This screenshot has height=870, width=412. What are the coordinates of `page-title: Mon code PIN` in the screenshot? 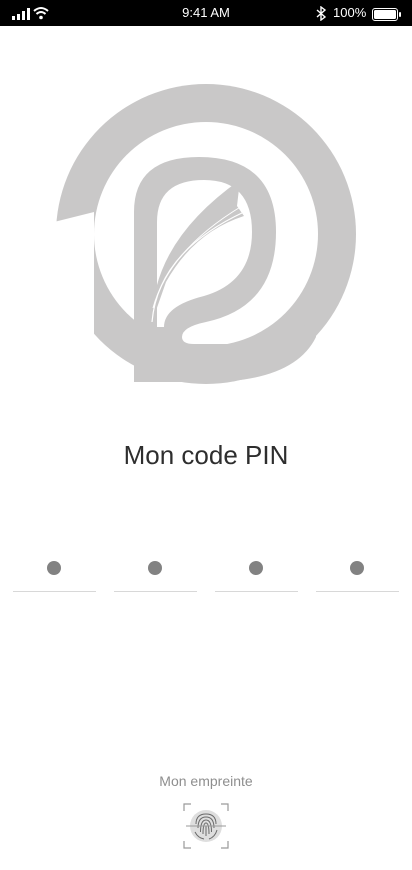 It's located at (206, 455).